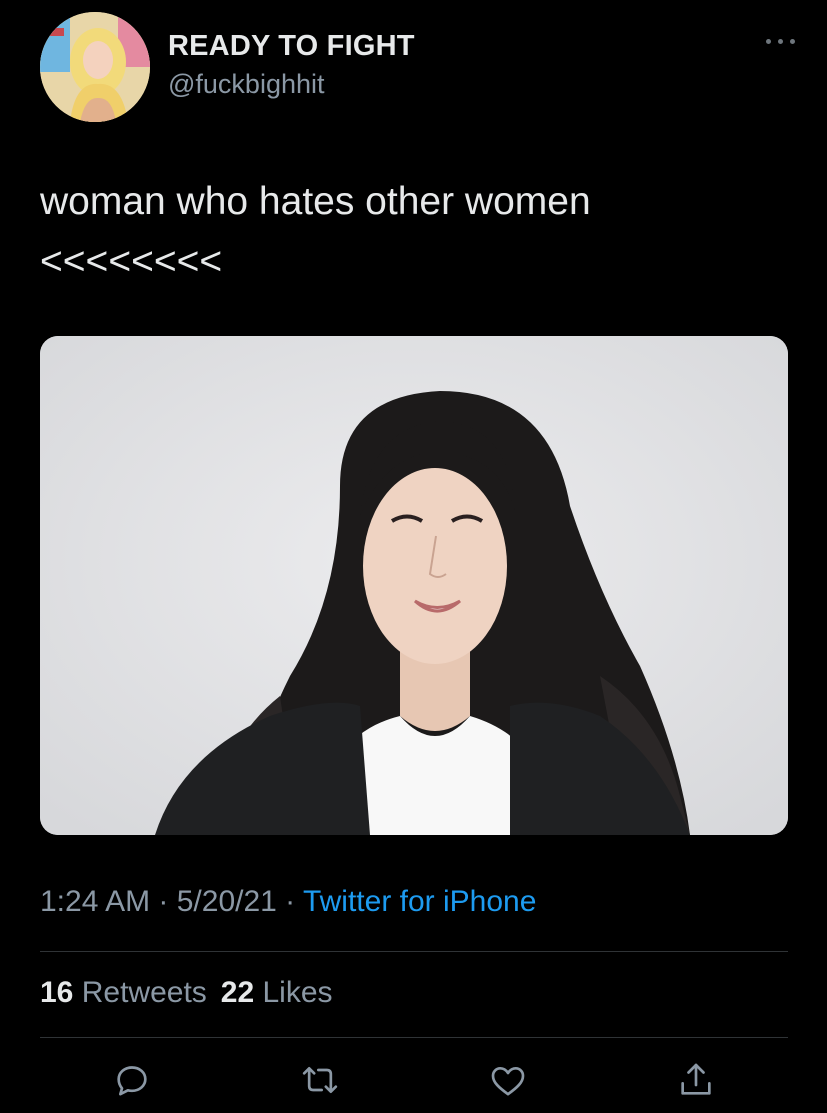  What do you see at coordinates (414, 951) in the screenshot?
I see `divider-top` at bounding box center [414, 951].